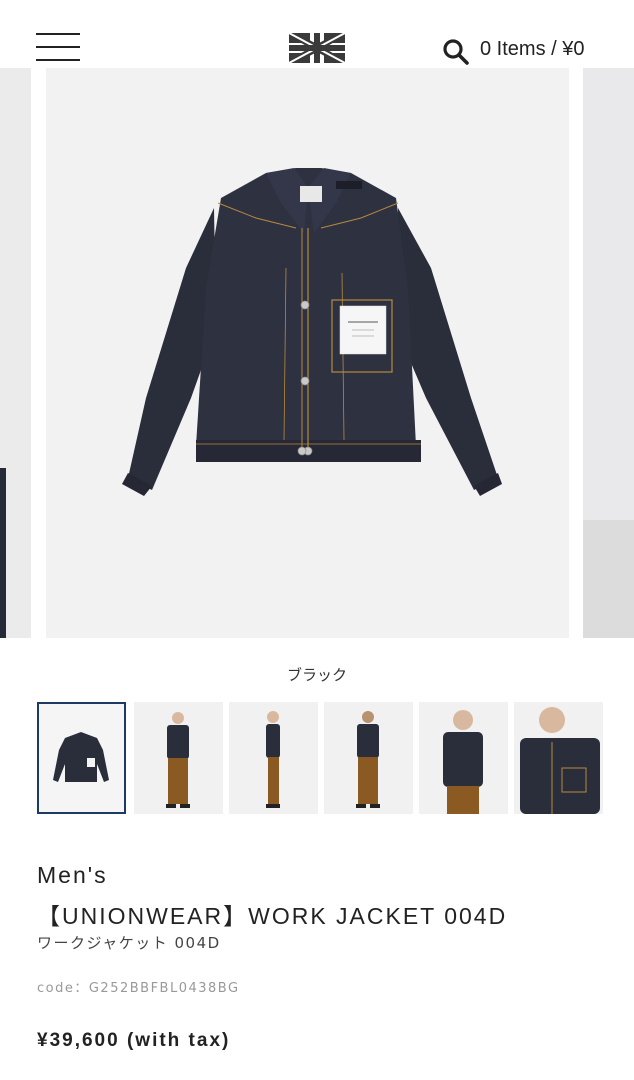 The height and width of the screenshot is (1080, 634). Describe the element at coordinates (134, 1040) in the screenshot. I see `product-price: ¥39,600 (with tax)` at that location.